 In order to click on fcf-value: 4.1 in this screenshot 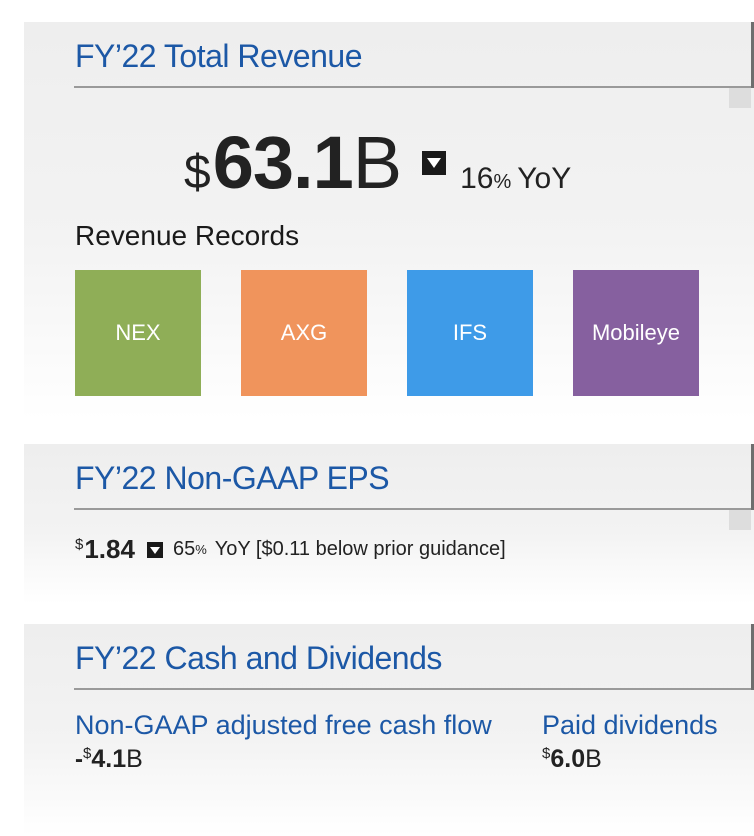, I will do `click(109, 759)`.